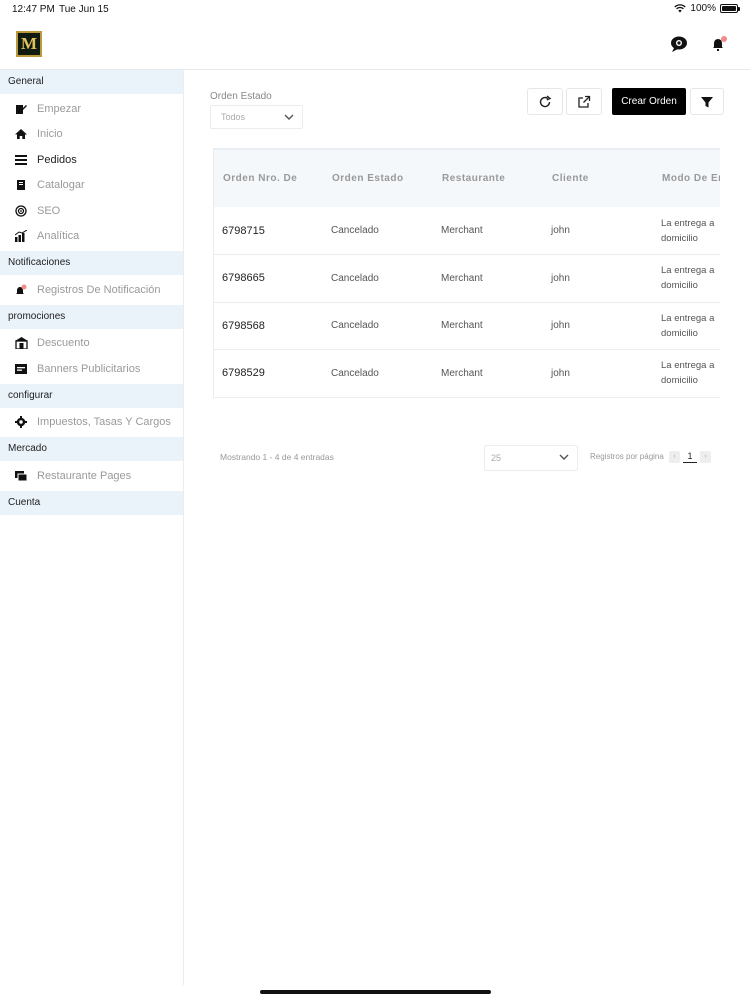 The image size is (750, 1000). What do you see at coordinates (488, 178) in the screenshot?
I see `column-header-restaurant: Restaurante` at bounding box center [488, 178].